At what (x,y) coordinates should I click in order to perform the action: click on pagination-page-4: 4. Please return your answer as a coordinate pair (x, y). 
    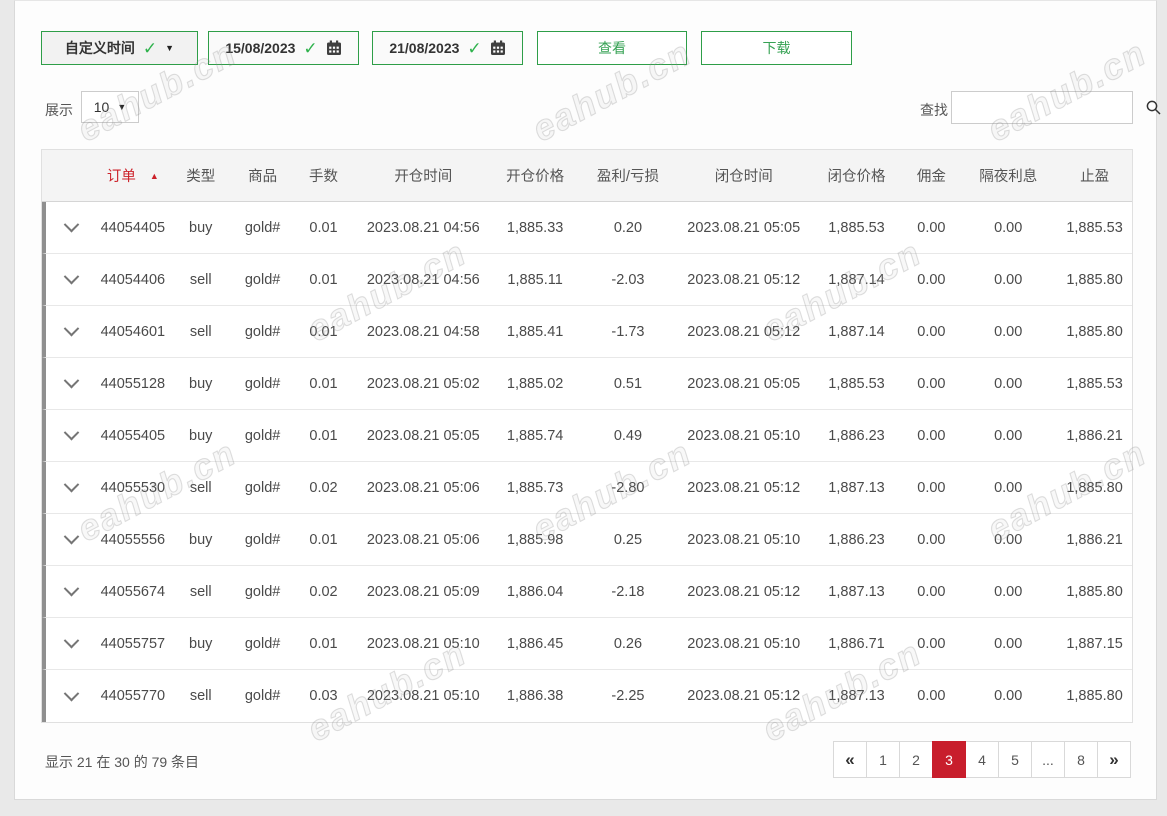
    Looking at the image, I should click on (982, 759).